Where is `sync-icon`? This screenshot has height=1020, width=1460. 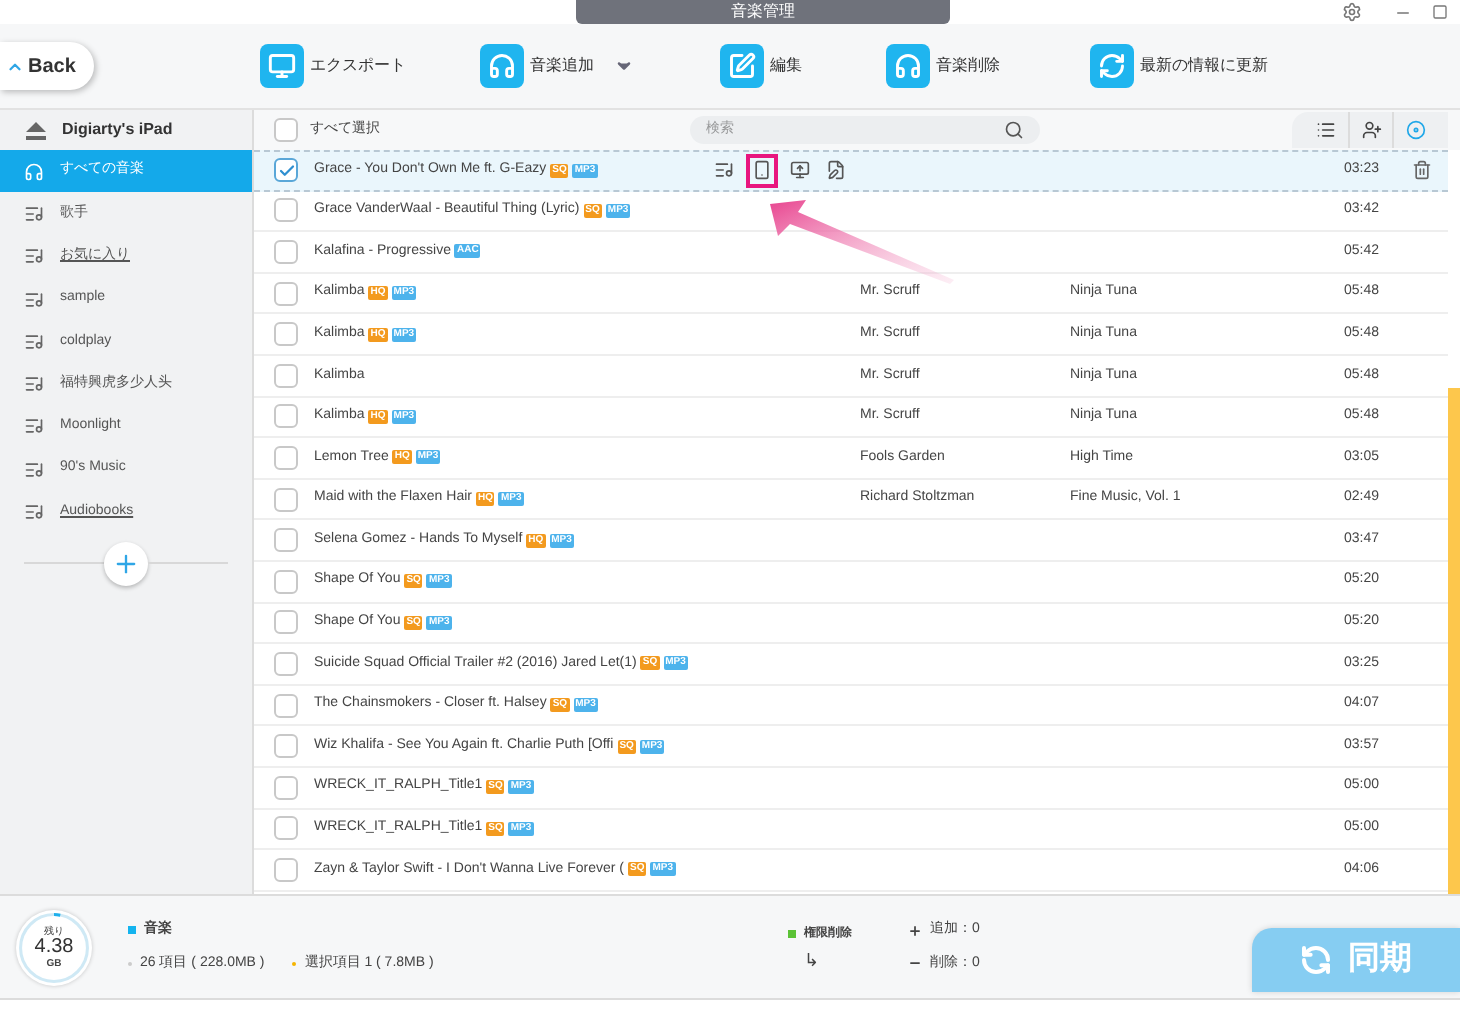 sync-icon is located at coordinates (1316, 959).